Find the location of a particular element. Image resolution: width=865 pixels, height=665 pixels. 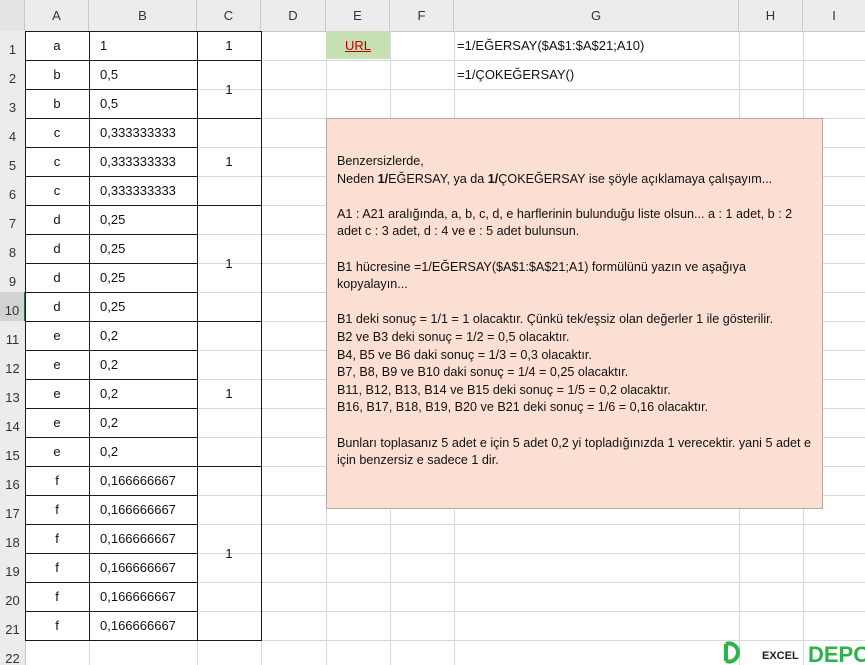

cell-a17: f is located at coordinates (57, 509).